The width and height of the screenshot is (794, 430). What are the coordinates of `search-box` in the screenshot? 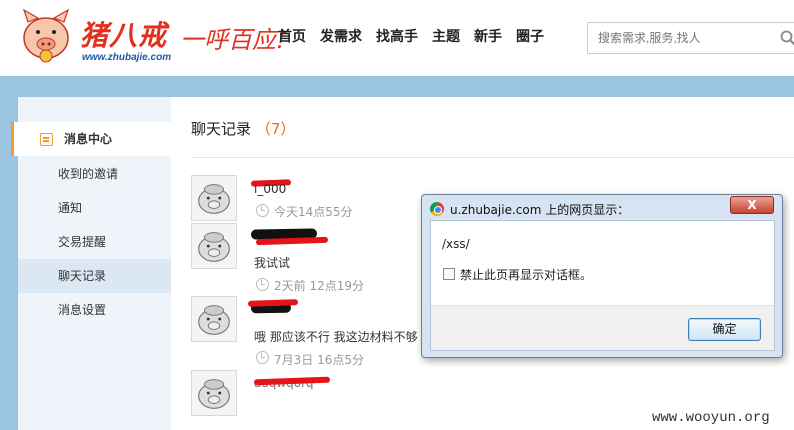 It's located at (690, 38).